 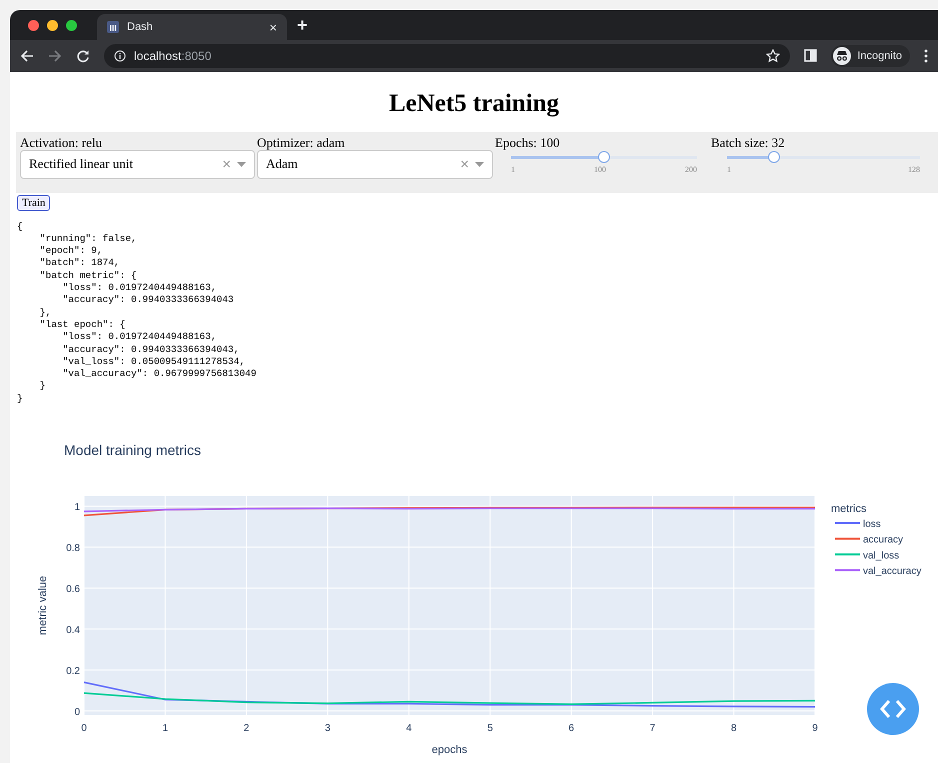 I want to click on sidebar-icon, so click(x=811, y=55).